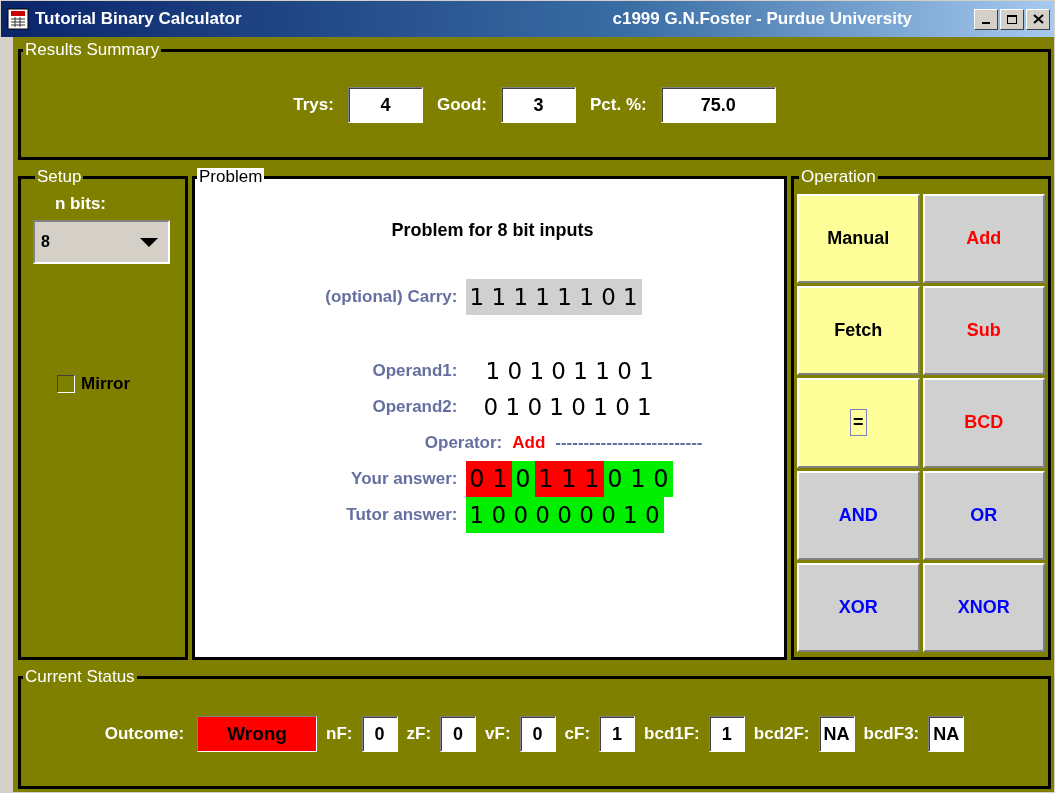 The height and width of the screenshot is (793, 1055). What do you see at coordinates (891, 734) in the screenshot?
I see `flag-label: bcdF3:` at bounding box center [891, 734].